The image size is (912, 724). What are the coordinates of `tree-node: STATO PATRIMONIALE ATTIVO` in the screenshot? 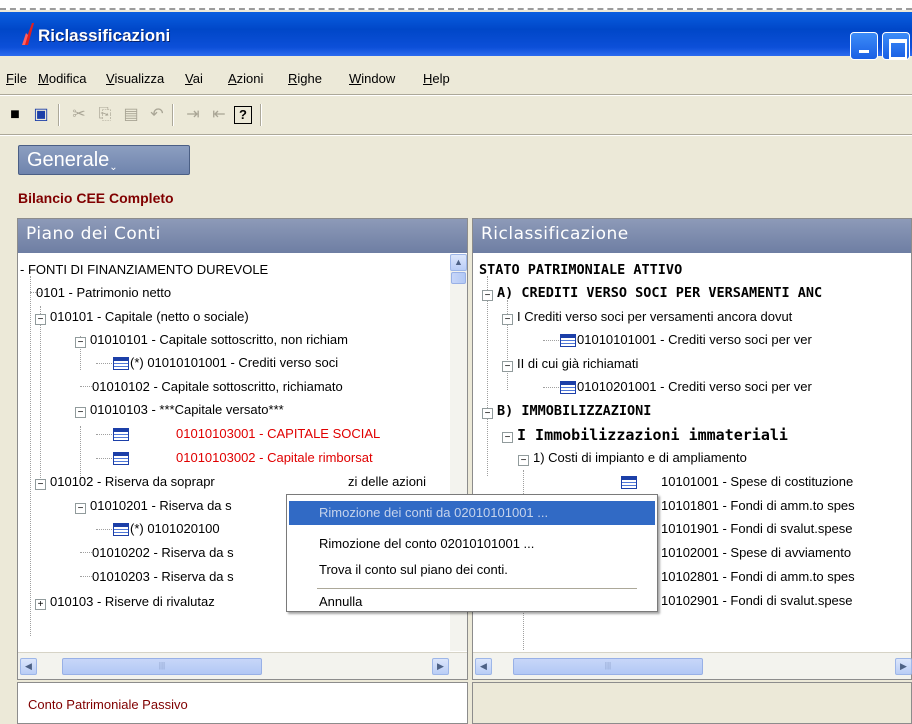 It's located at (580, 270).